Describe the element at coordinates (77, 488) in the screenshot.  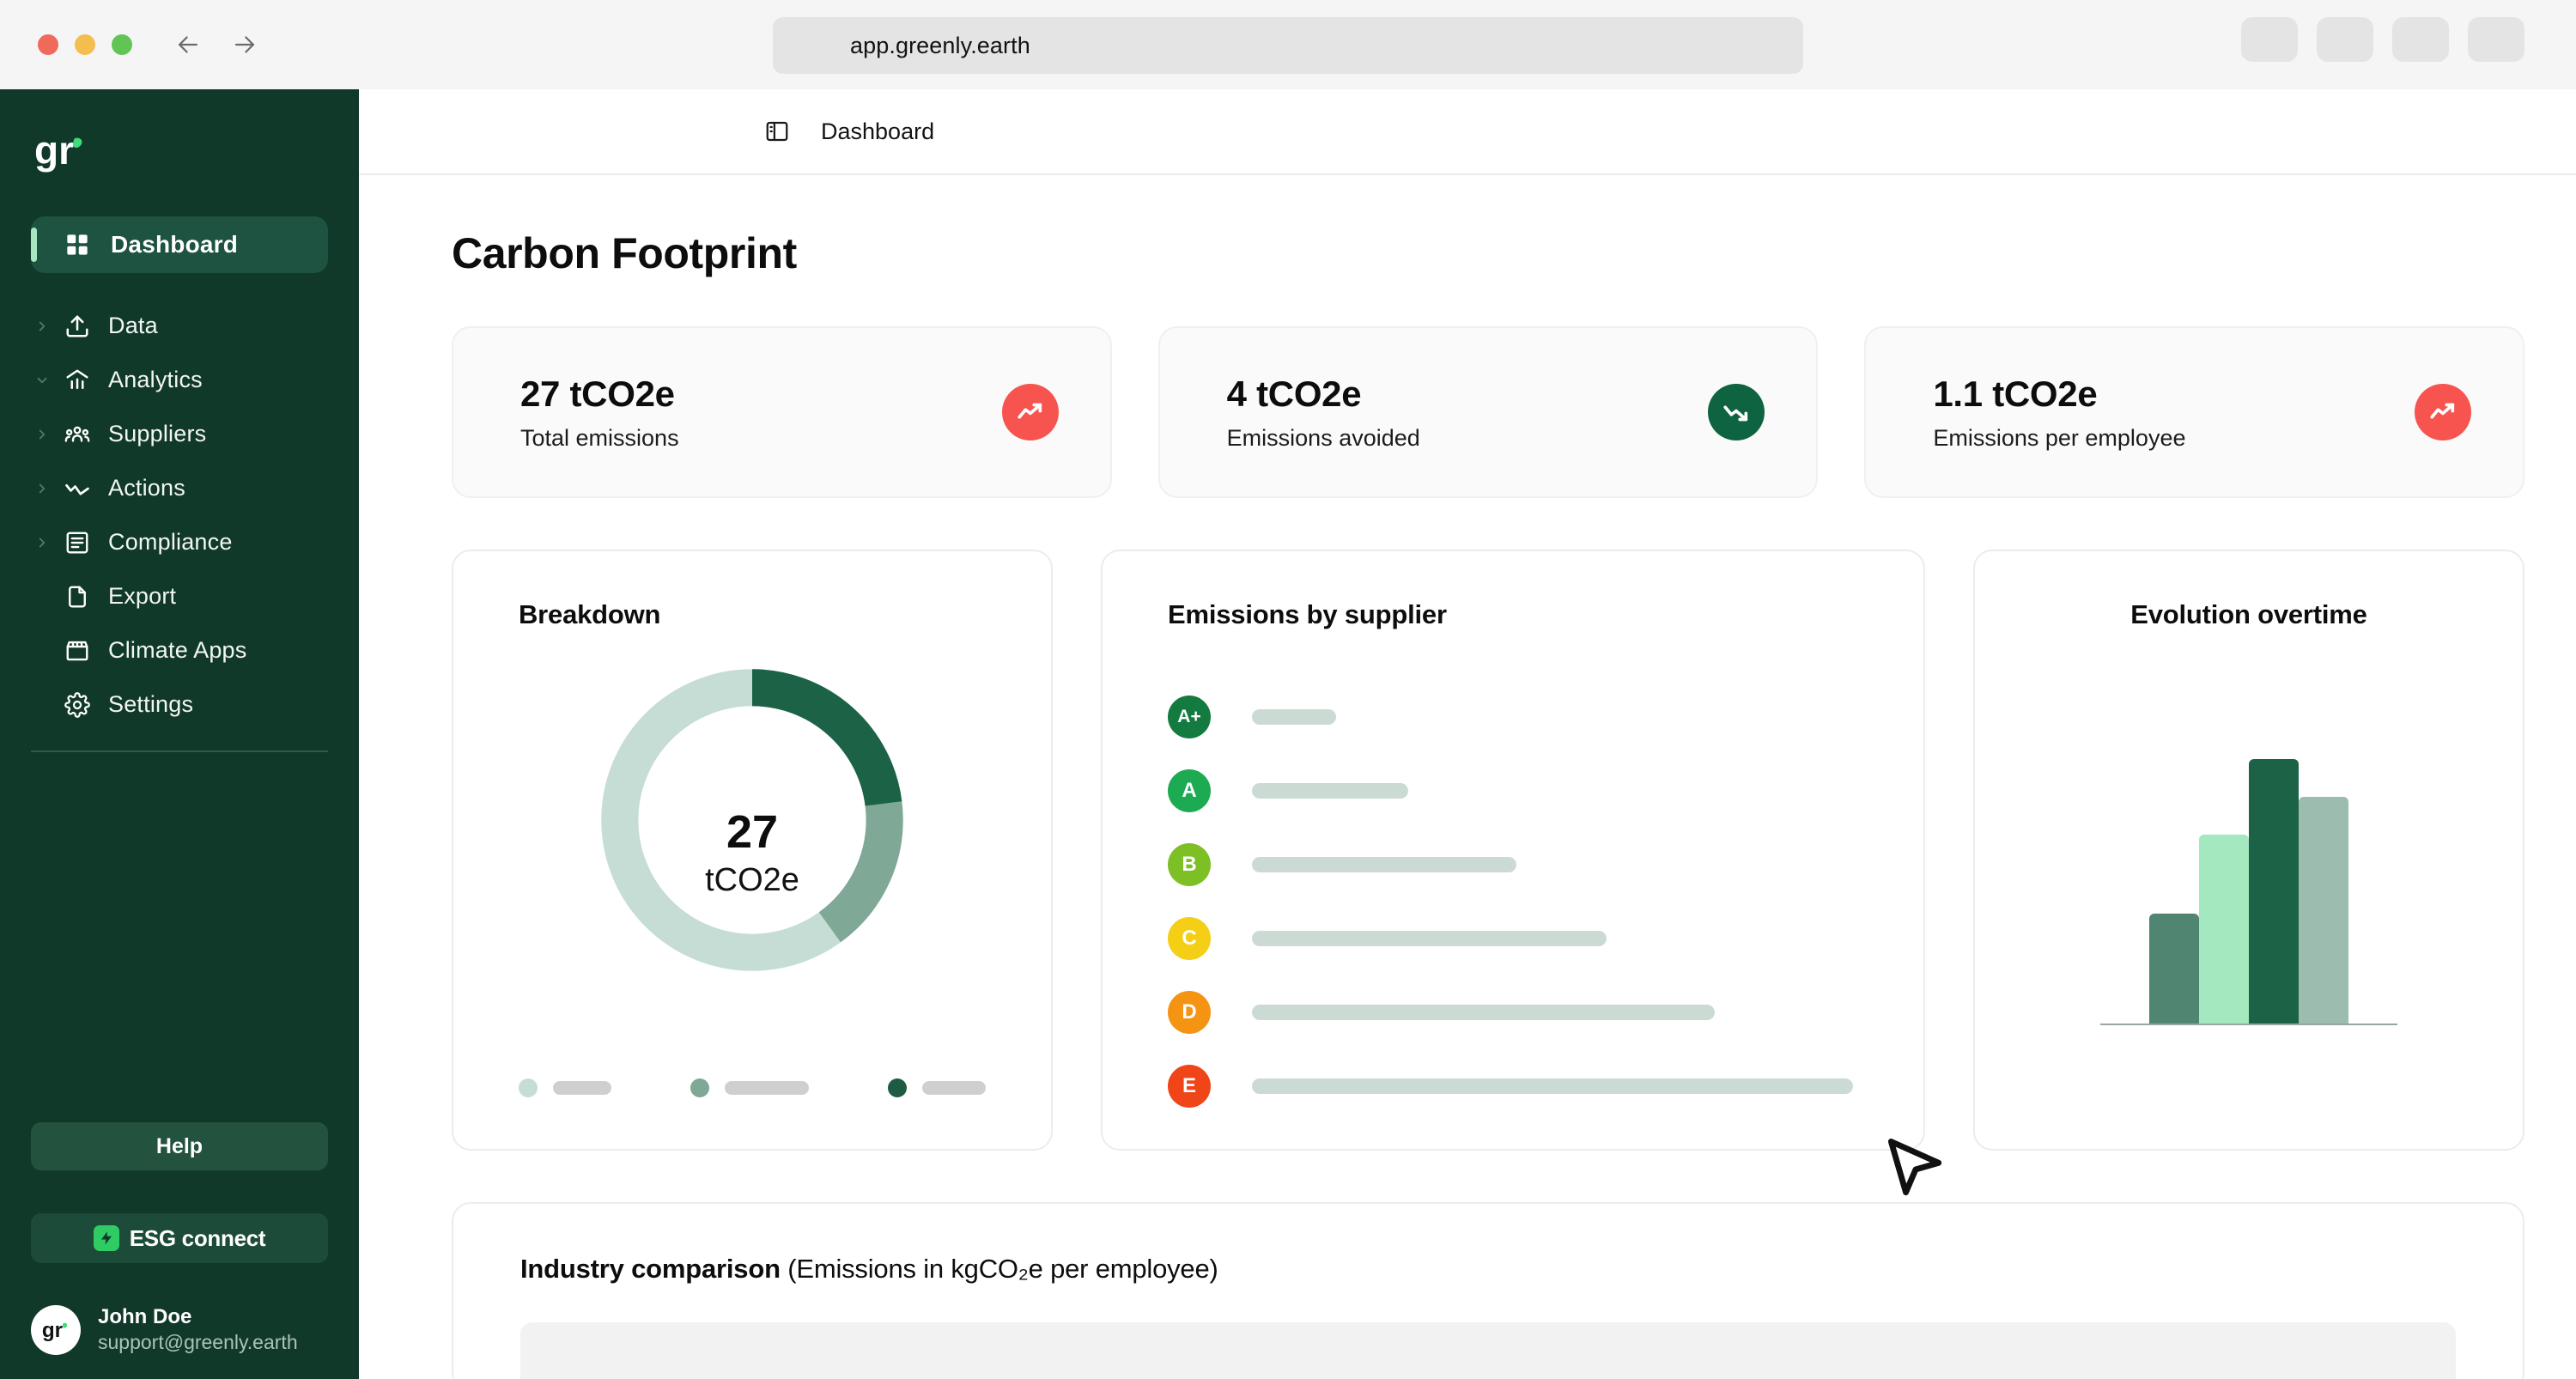
I see `trend-down-icon` at that location.